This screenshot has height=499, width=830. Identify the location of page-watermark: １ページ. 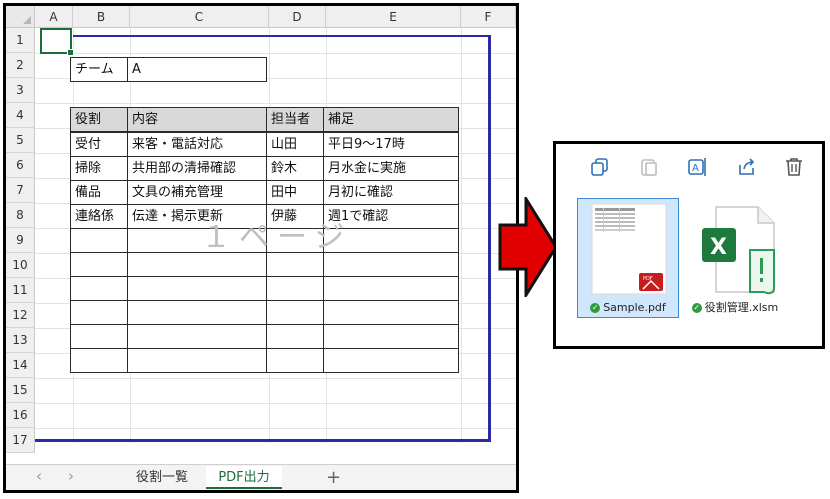
(277, 237).